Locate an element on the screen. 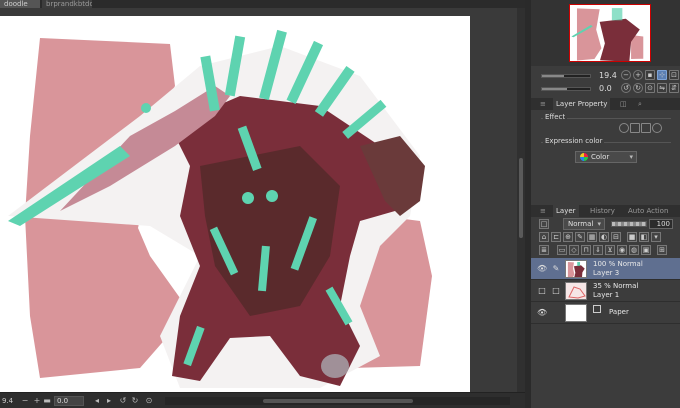 This screenshot has height=408, width=680. rotate-right-icon: ↻ is located at coordinates (135, 401).